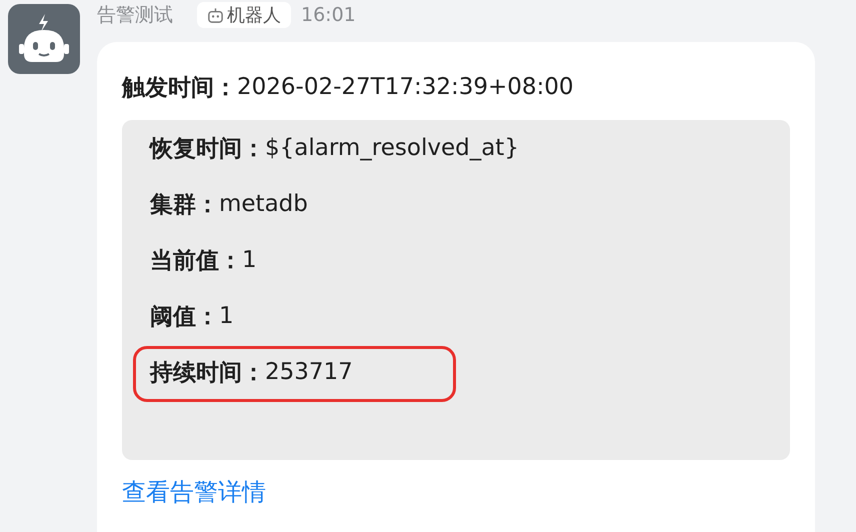 The height and width of the screenshot is (532, 856). What do you see at coordinates (184, 205) in the screenshot?
I see `field-label: 集群：` at bounding box center [184, 205].